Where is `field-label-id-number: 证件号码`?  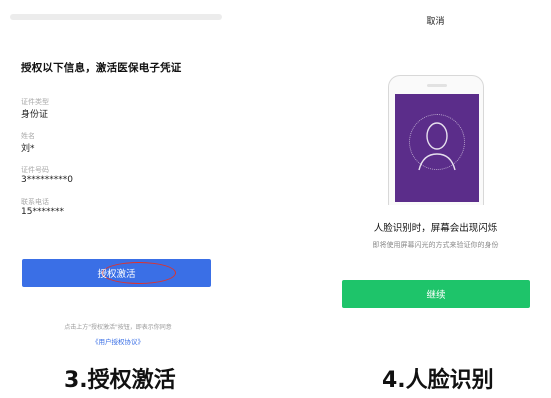
field-label-id-number: 证件号码 is located at coordinates (35, 170).